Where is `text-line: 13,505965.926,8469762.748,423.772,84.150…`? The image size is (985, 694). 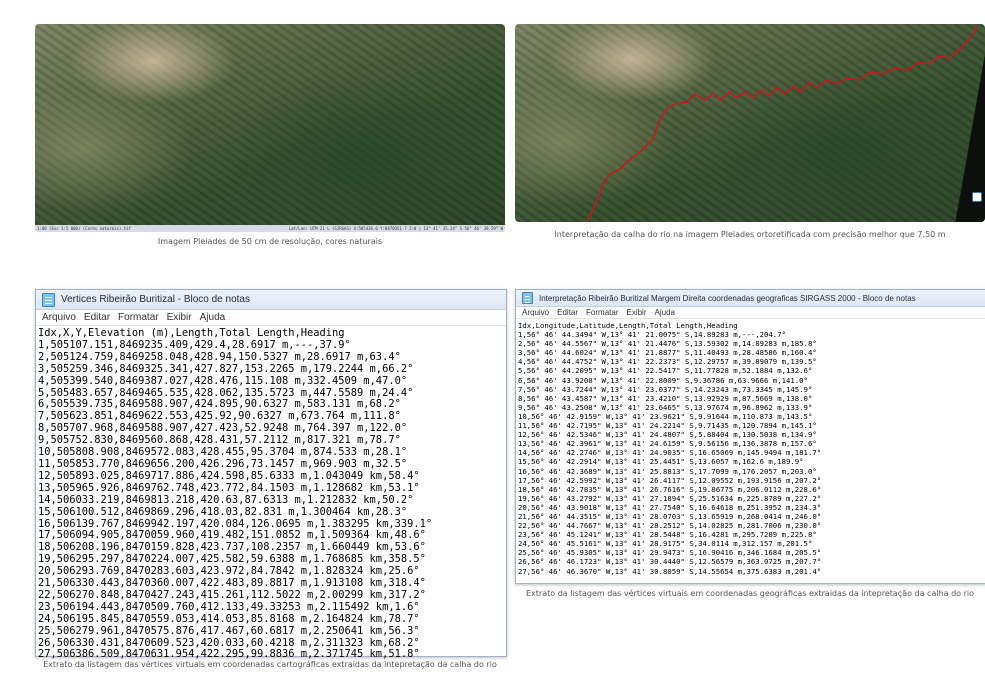 text-line: 13,505965.926,8469762.748,423.772,84.150… is located at coordinates (229, 487).